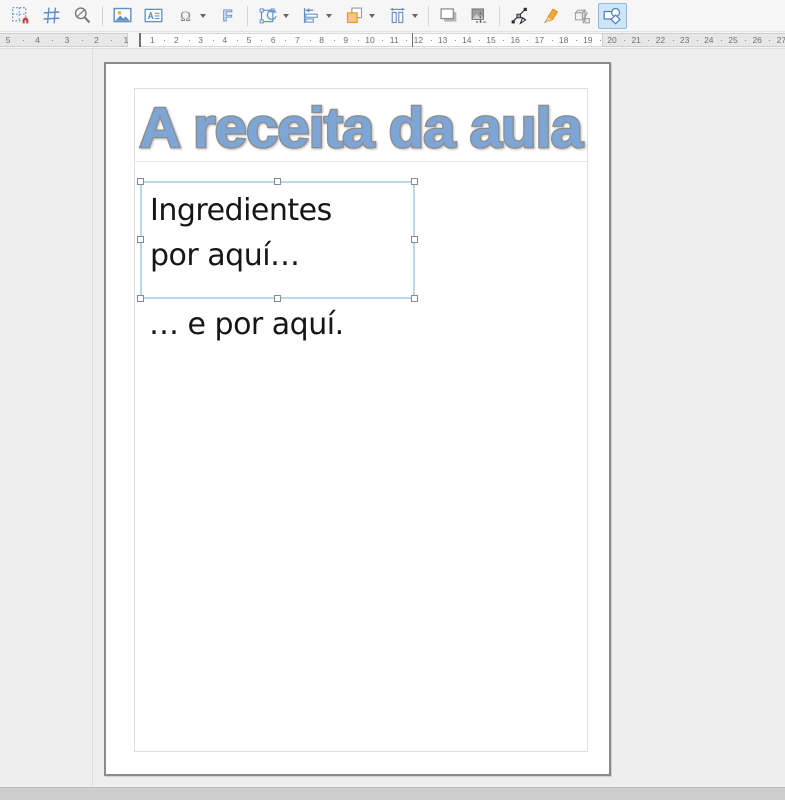 The image size is (785, 800). What do you see at coordinates (185, 17) in the screenshot?
I see `special-character-icon: Ω` at bounding box center [185, 17].